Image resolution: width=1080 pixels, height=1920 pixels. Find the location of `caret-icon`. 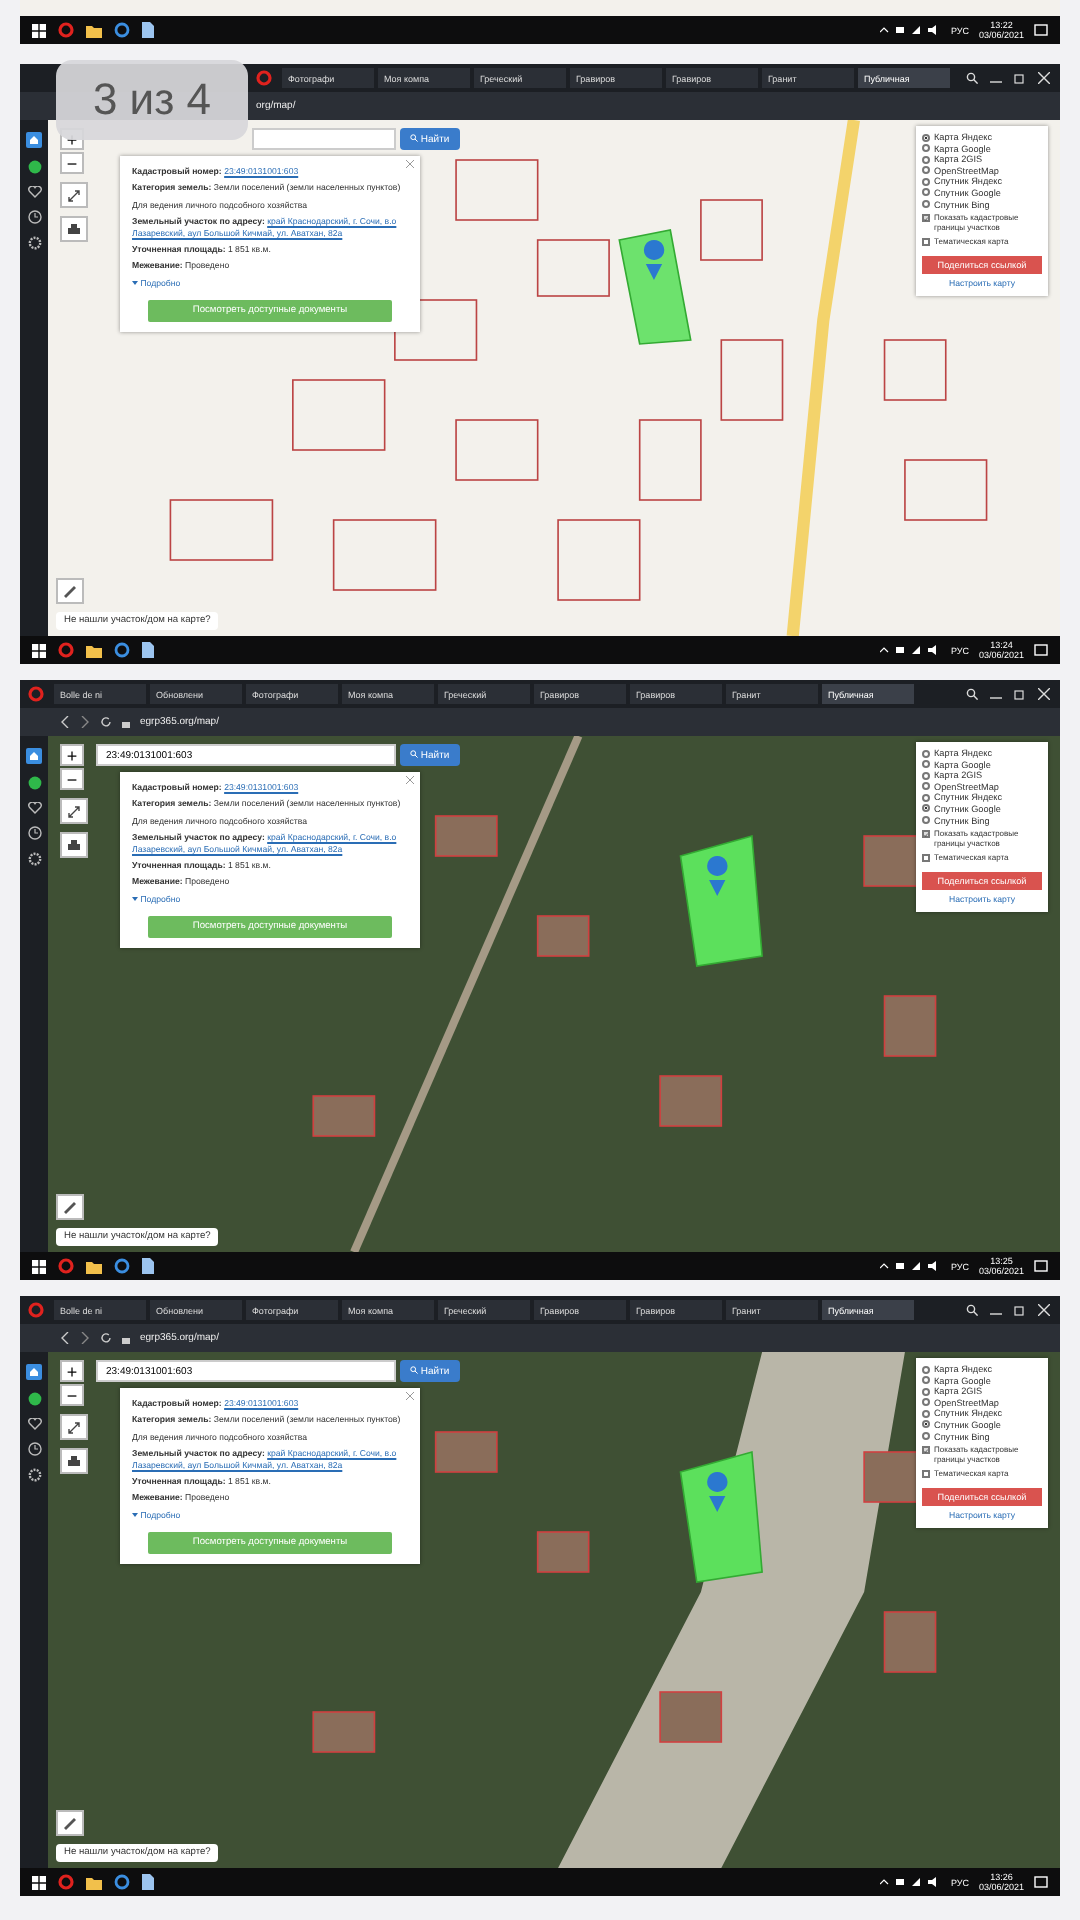

caret-icon is located at coordinates (135, 282).